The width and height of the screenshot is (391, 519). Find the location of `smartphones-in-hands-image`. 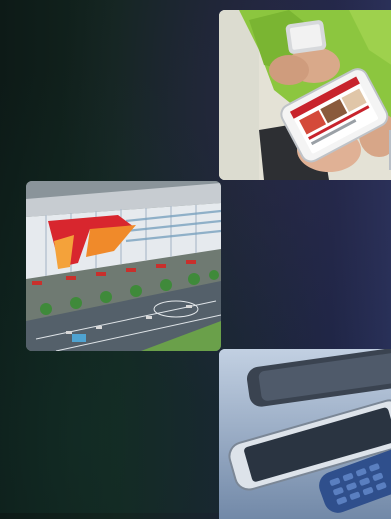

smartphones-in-hands-image is located at coordinates (305, 95).